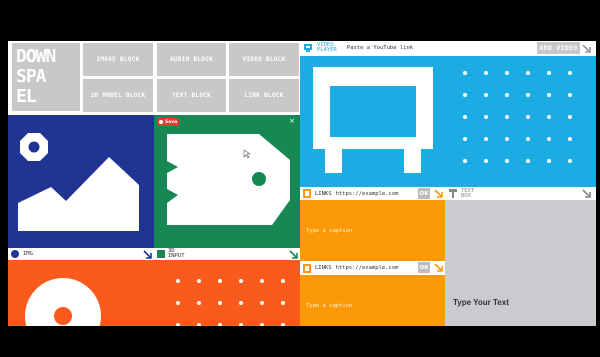 The height and width of the screenshot is (357, 600). What do you see at coordinates (161, 122) in the screenshot?
I see `save-icon` at bounding box center [161, 122].